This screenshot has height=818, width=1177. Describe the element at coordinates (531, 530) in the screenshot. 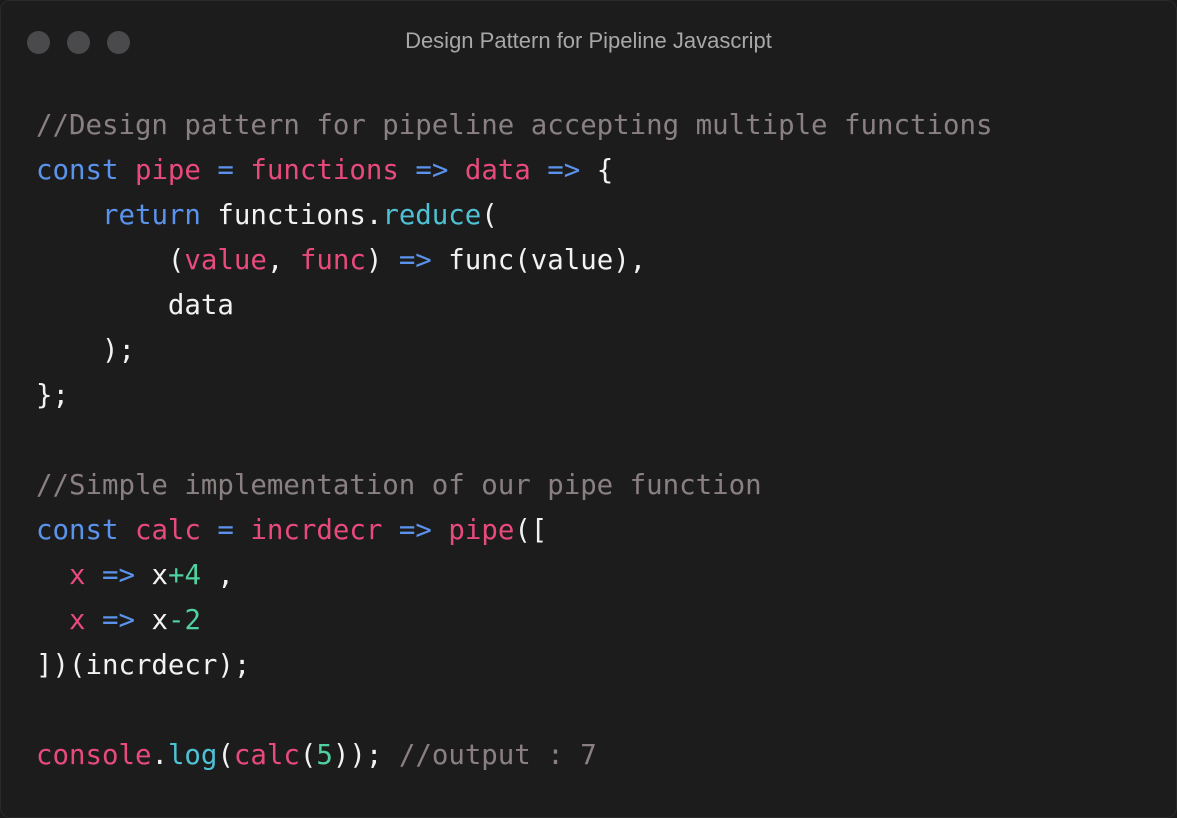

I see `code-token: ([` at that location.